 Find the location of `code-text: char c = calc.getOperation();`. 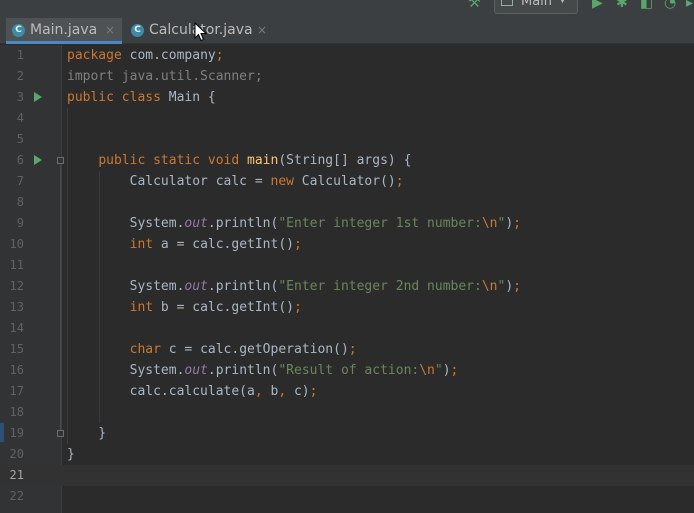

code-text: char c = calc.getOperation(); is located at coordinates (243, 349).